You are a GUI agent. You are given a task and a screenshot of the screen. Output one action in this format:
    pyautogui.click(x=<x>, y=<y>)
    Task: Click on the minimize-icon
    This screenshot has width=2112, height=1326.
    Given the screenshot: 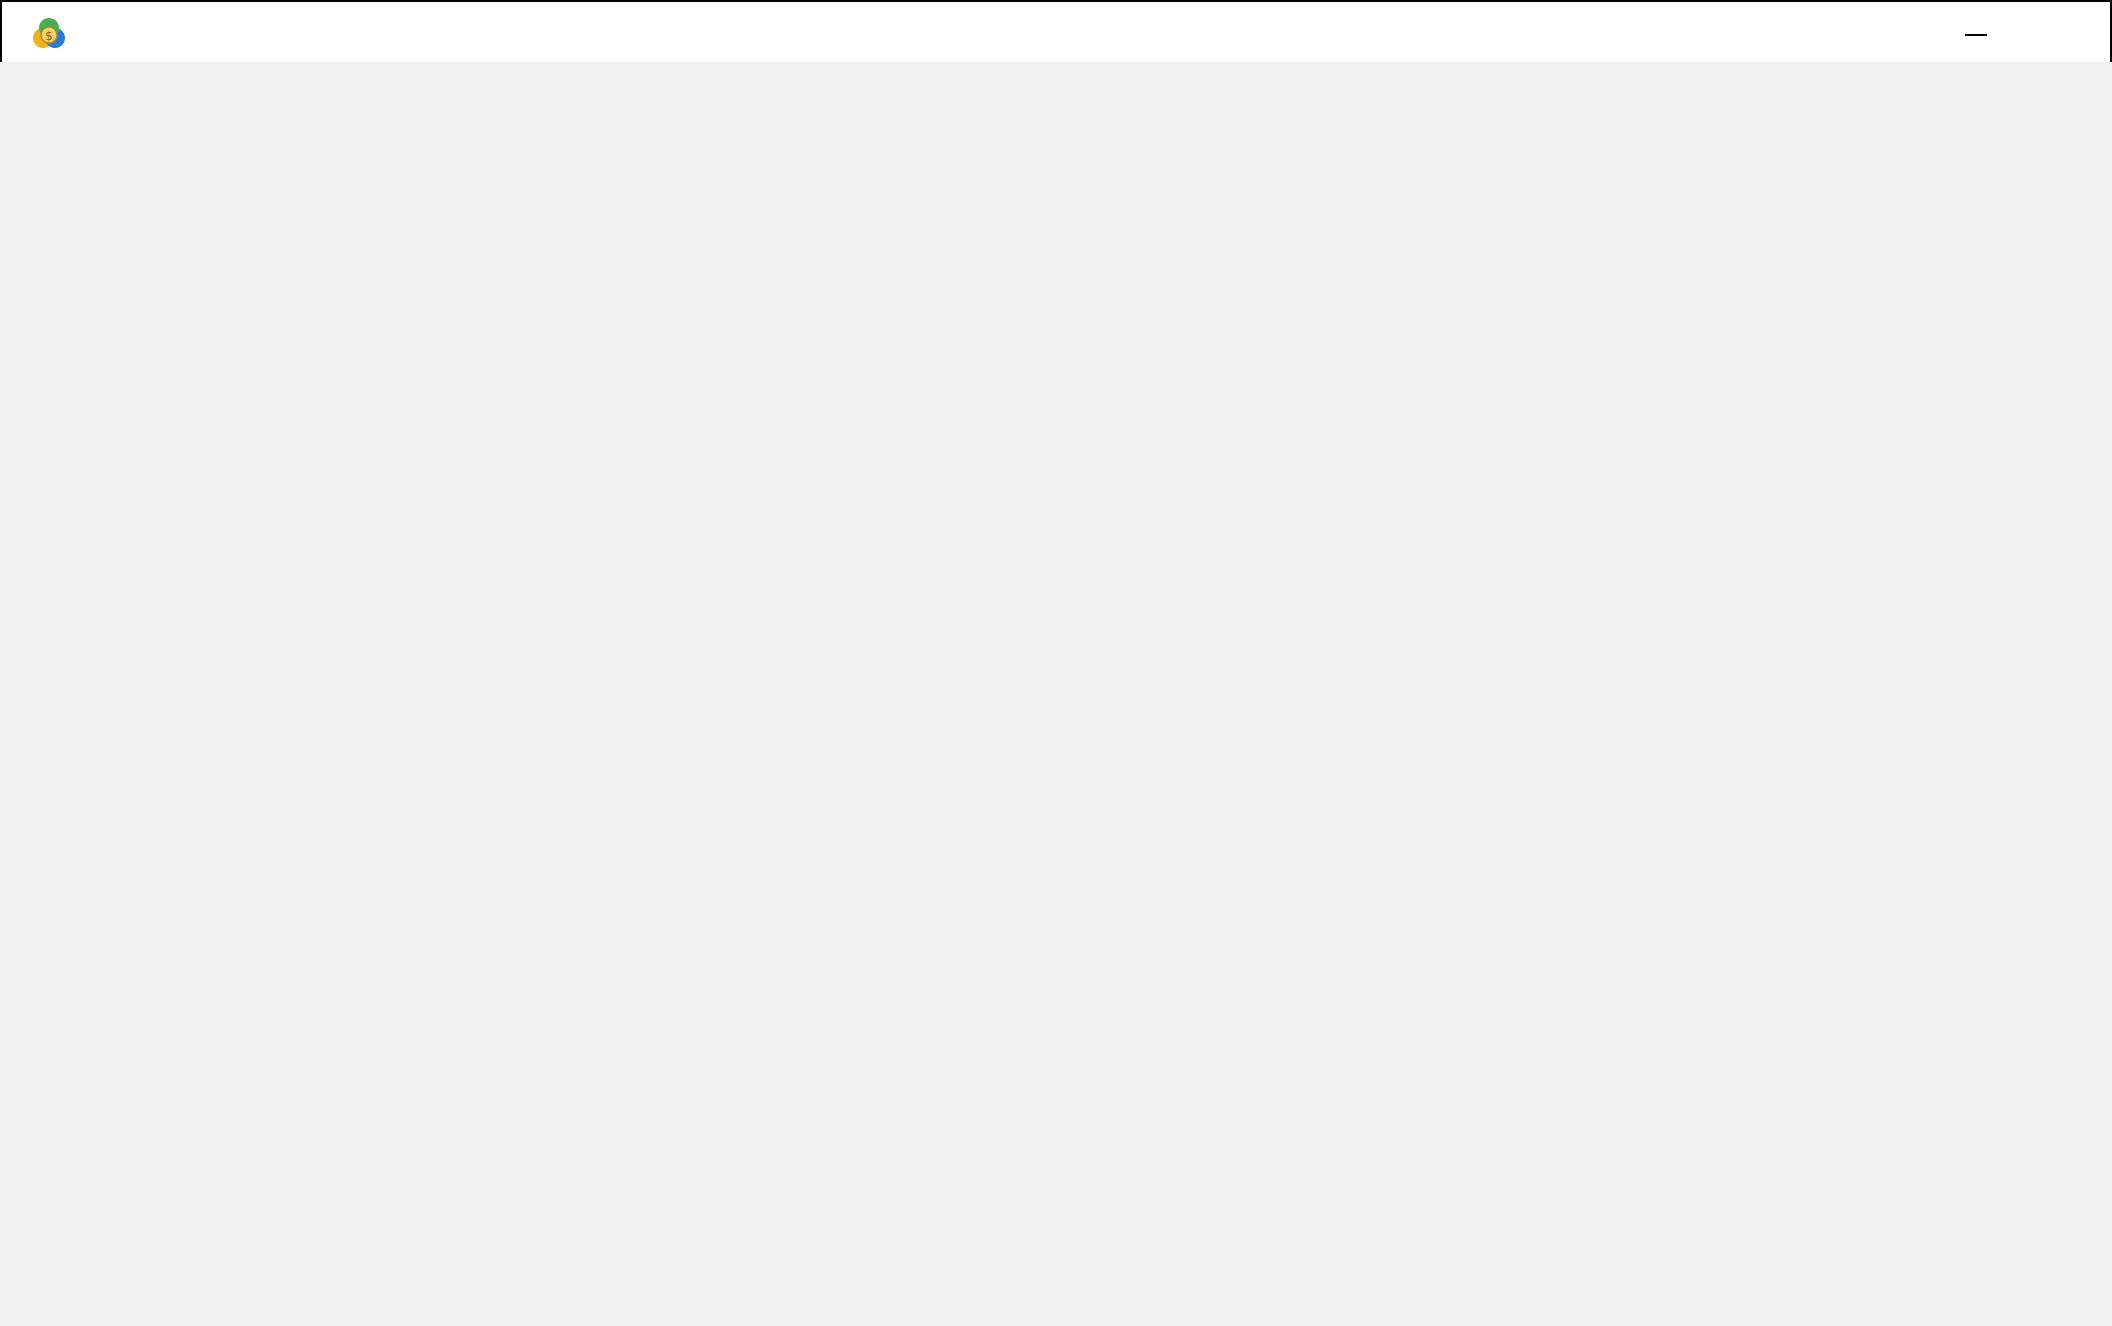 What is the action you would take?
    pyautogui.click(x=1976, y=35)
    